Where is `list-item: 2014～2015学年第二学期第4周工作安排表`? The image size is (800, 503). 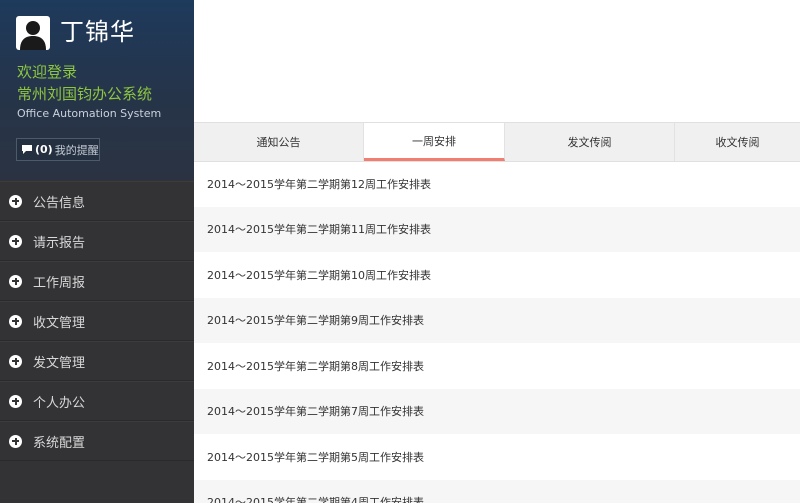
list-item: 2014～2015学年第二学期第4周工作安排表 is located at coordinates (497, 491).